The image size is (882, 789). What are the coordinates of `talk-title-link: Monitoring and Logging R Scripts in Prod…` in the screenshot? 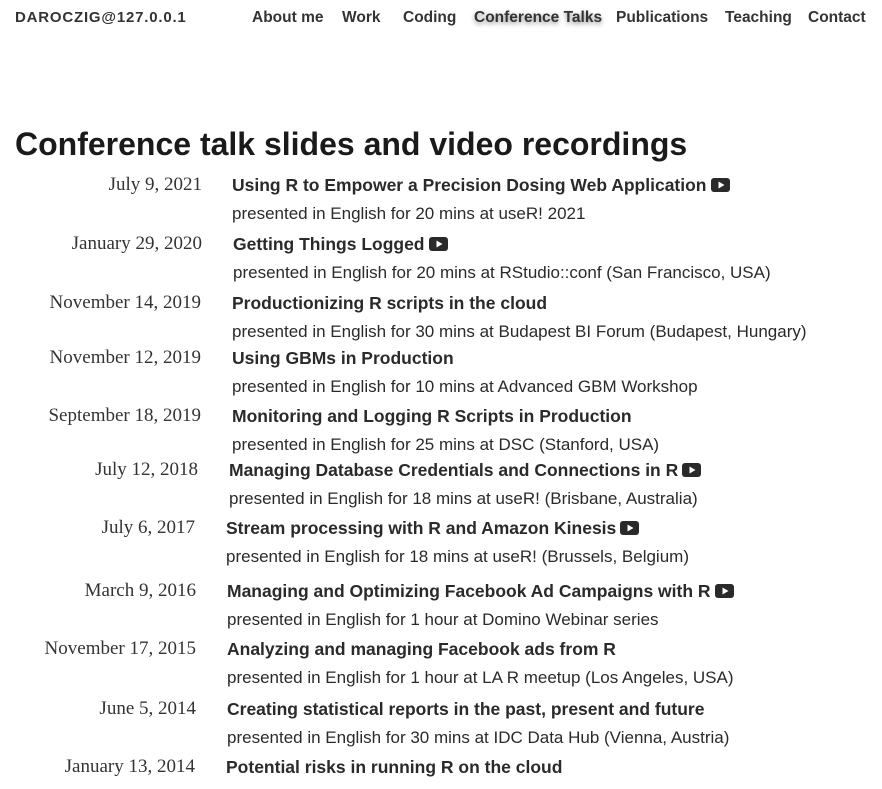 It's located at (432, 416).